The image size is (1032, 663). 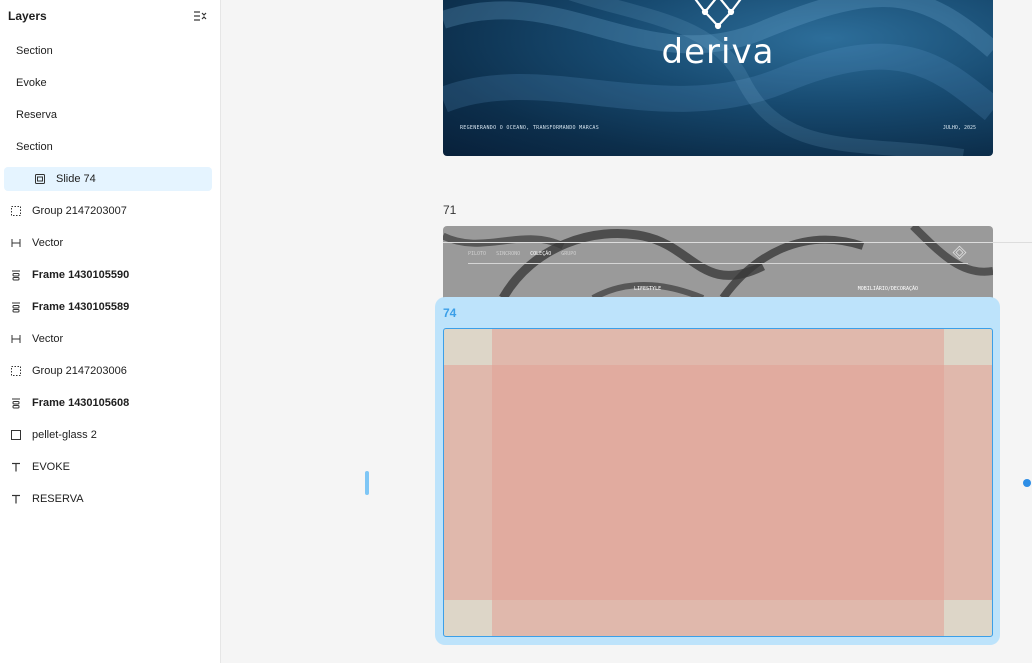 What do you see at coordinates (31, 83) in the screenshot?
I see `layer-label: Evoke` at bounding box center [31, 83].